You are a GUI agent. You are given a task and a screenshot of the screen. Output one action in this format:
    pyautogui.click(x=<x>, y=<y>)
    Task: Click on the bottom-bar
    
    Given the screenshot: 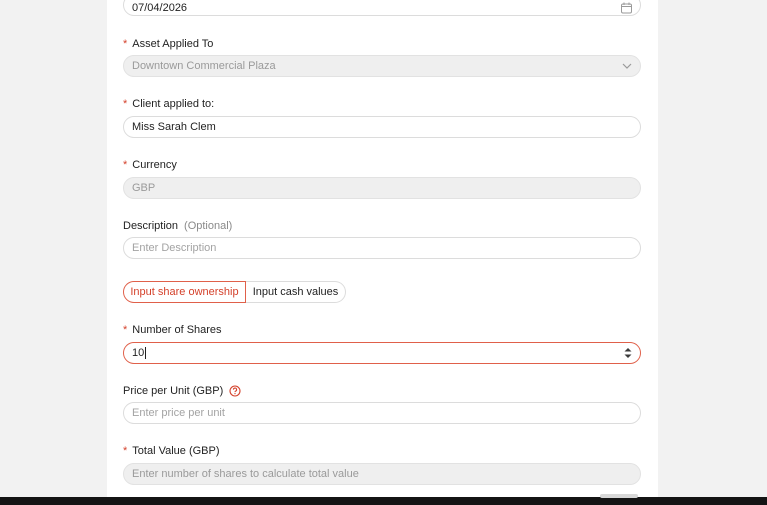 What is the action you would take?
    pyautogui.click(x=383, y=499)
    